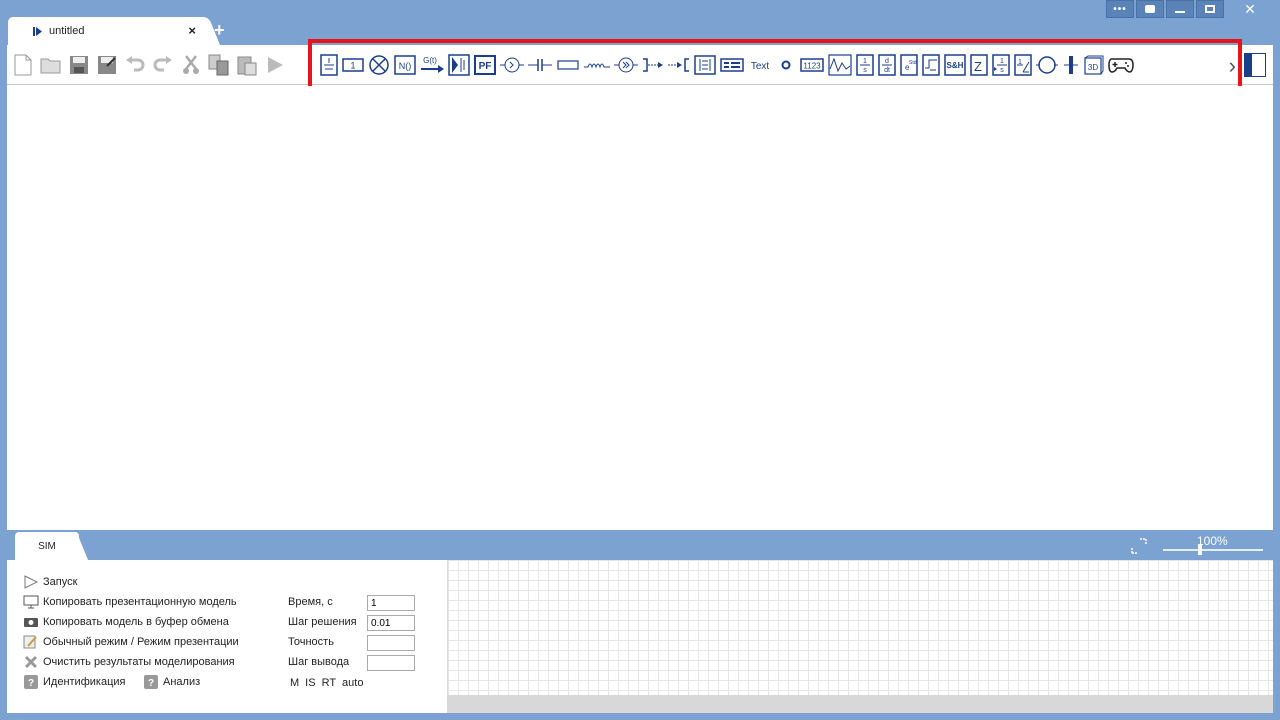  Describe the element at coordinates (108, 31) in the screenshot. I see `tab-untitled: untitled ×` at that location.